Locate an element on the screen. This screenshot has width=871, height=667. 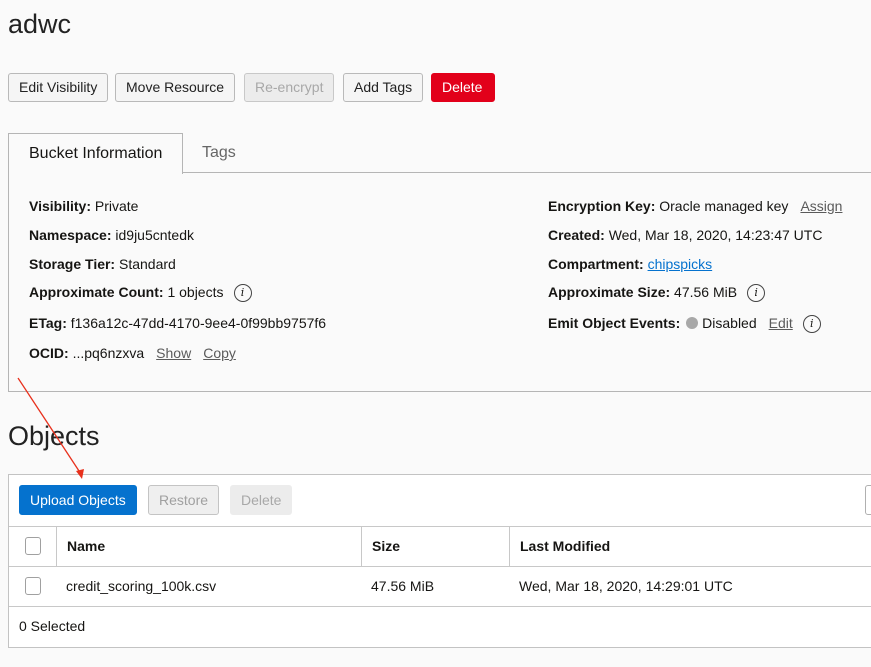
select-all-checkbox is located at coordinates (33, 546).